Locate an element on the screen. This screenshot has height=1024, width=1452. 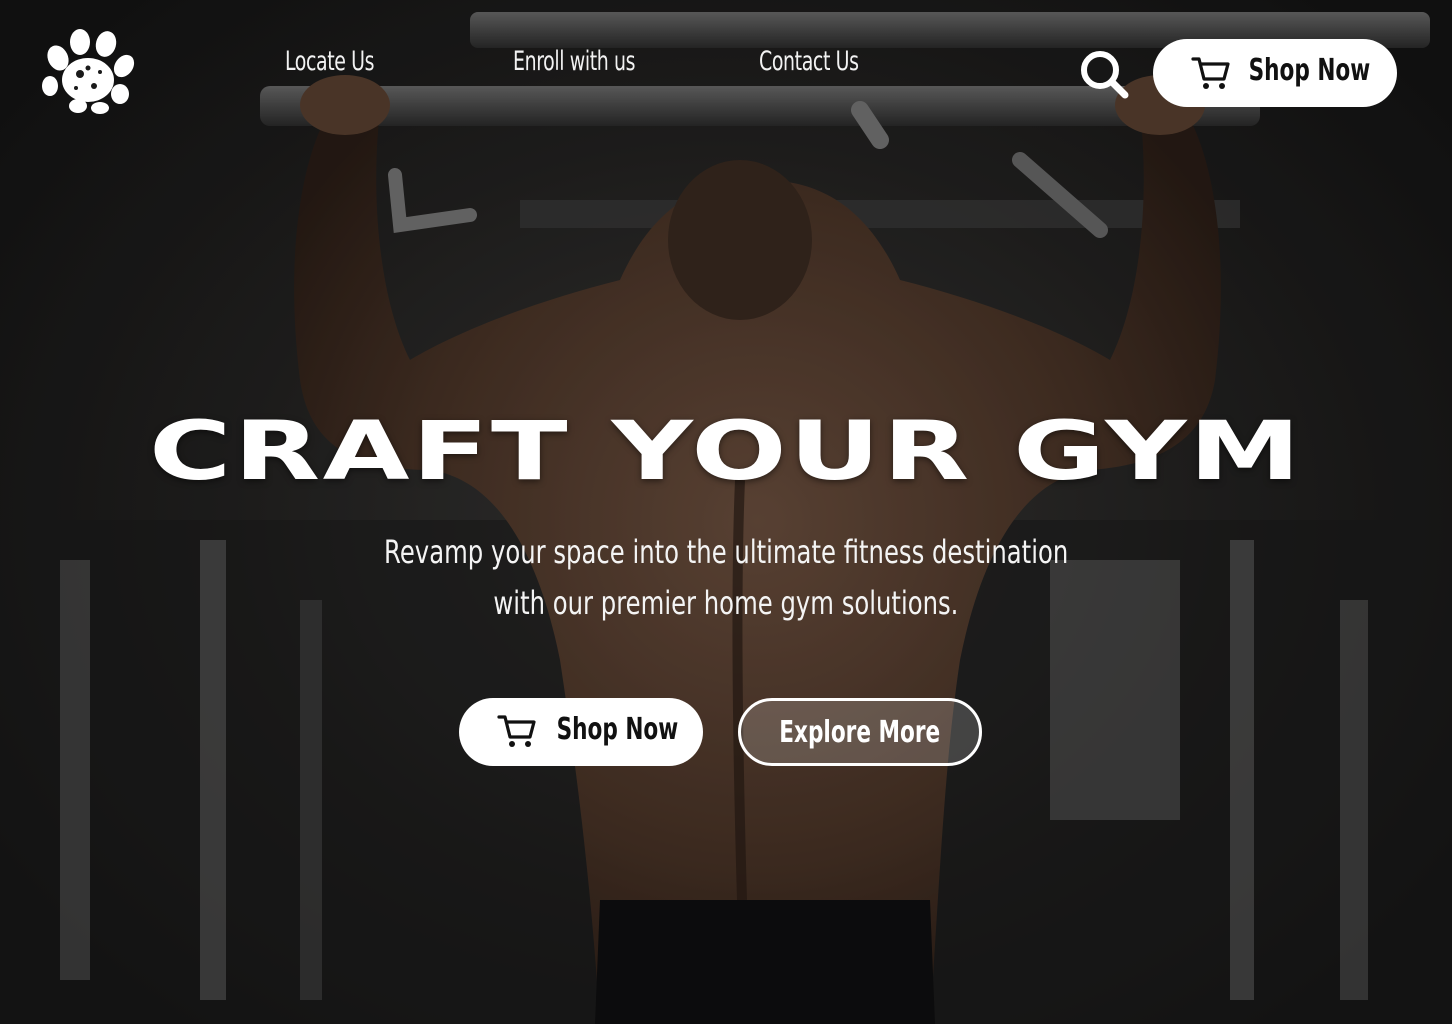
hero-title-text: CRAFT YOUR GYM is located at coordinates (726, 451).